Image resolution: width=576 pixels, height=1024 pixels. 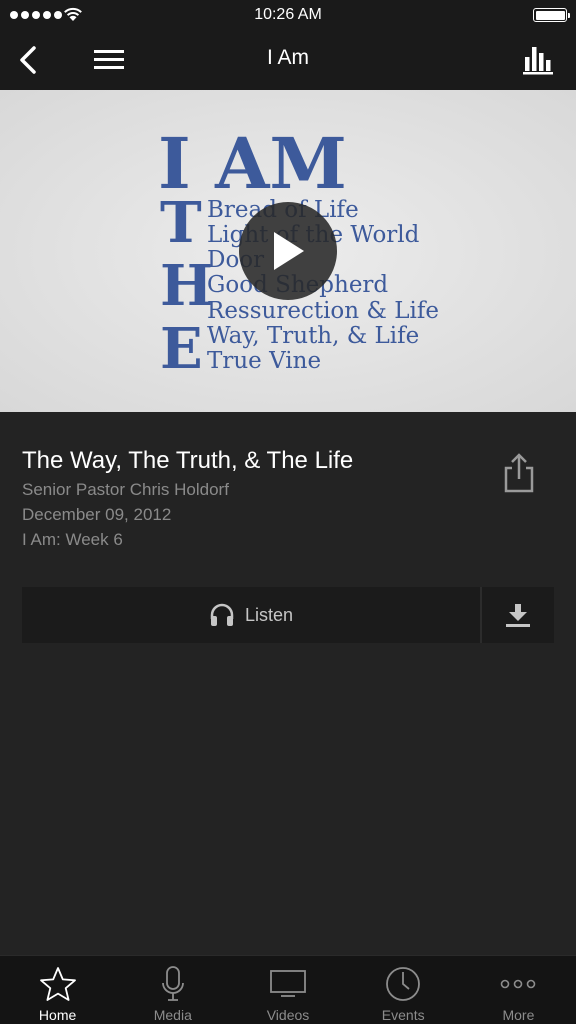 What do you see at coordinates (72, 539) in the screenshot?
I see `sermon-series: I Am: Week 6` at bounding box center [72, 539].